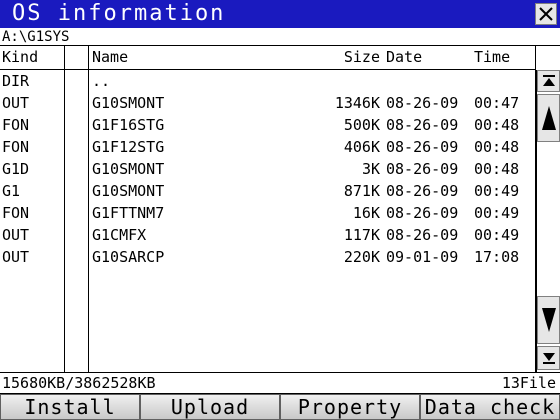  I want to click on page-down-button, so click(548, 320).